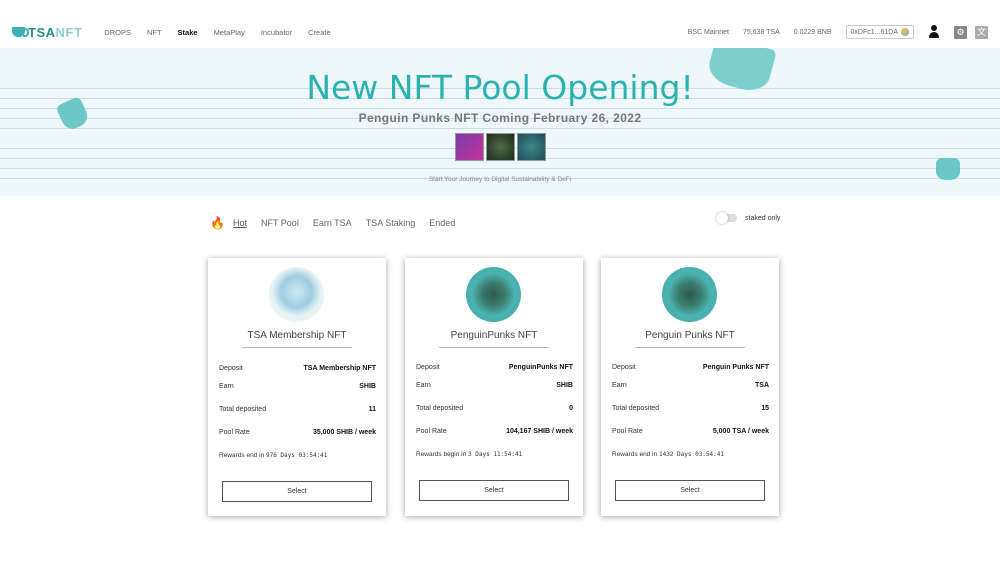 This screenshot has width=1000, height=563. I want to click on nft-thumbnail-purple, so click(469, 147).